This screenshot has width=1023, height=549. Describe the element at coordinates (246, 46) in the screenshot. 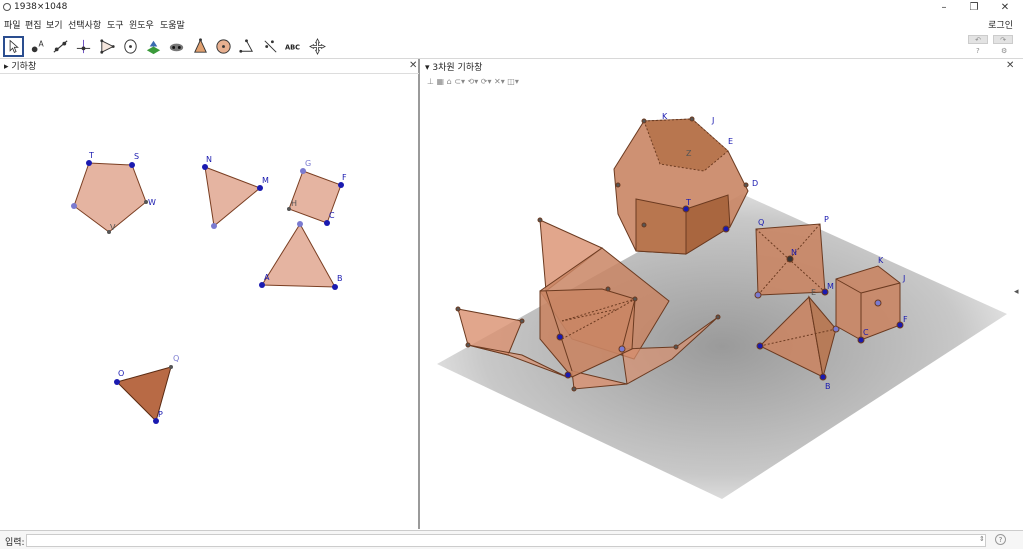

I see `angle-tool-icon` at that location.